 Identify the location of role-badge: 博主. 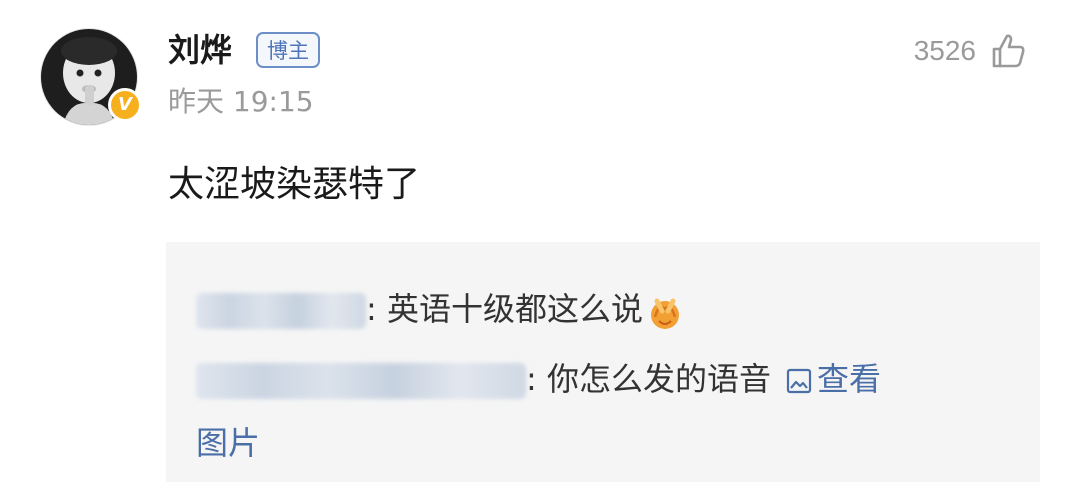
(288, 50).